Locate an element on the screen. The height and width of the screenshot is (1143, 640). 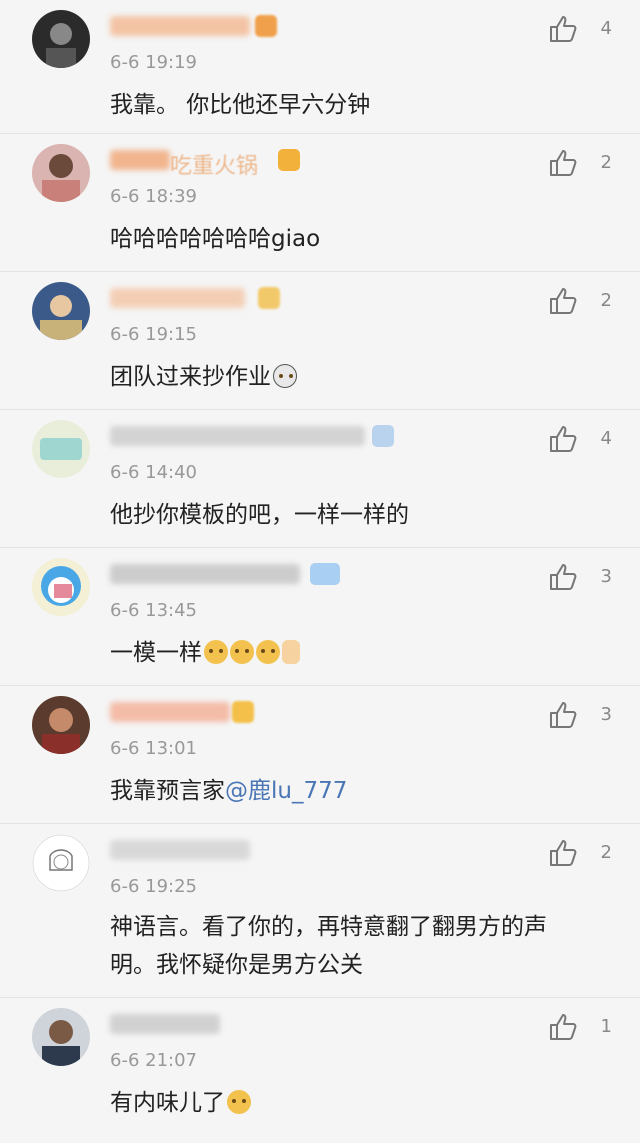
comment-time: 6-6 14:40 is located at coordinates (153, 472).